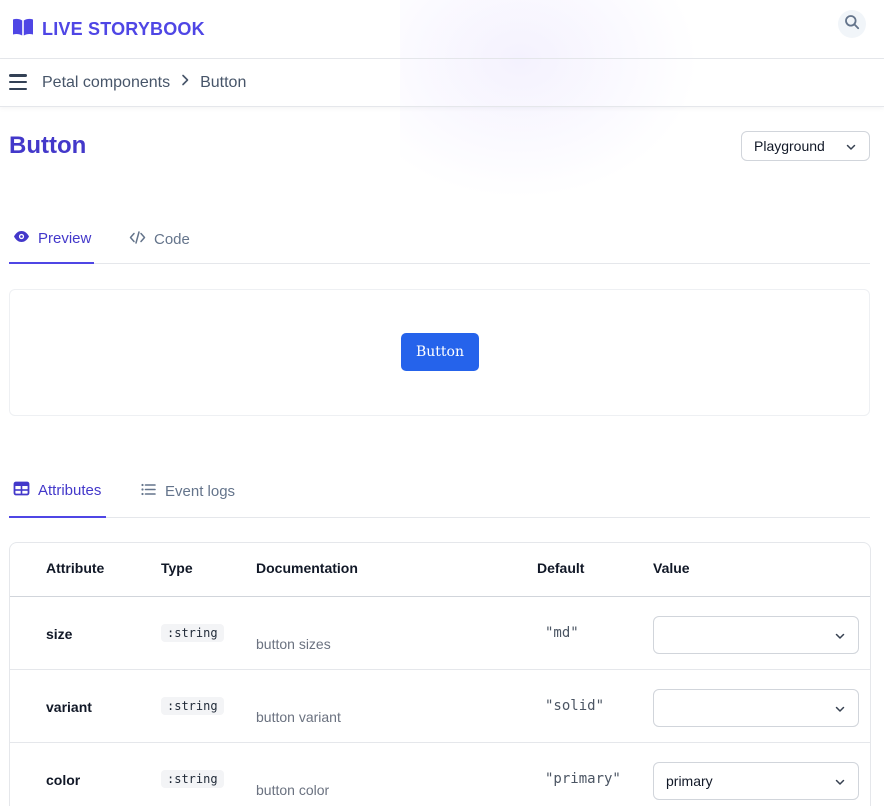 The image size is (884, 806). I want to click on tab-label: Event logs, so click(200, 491).